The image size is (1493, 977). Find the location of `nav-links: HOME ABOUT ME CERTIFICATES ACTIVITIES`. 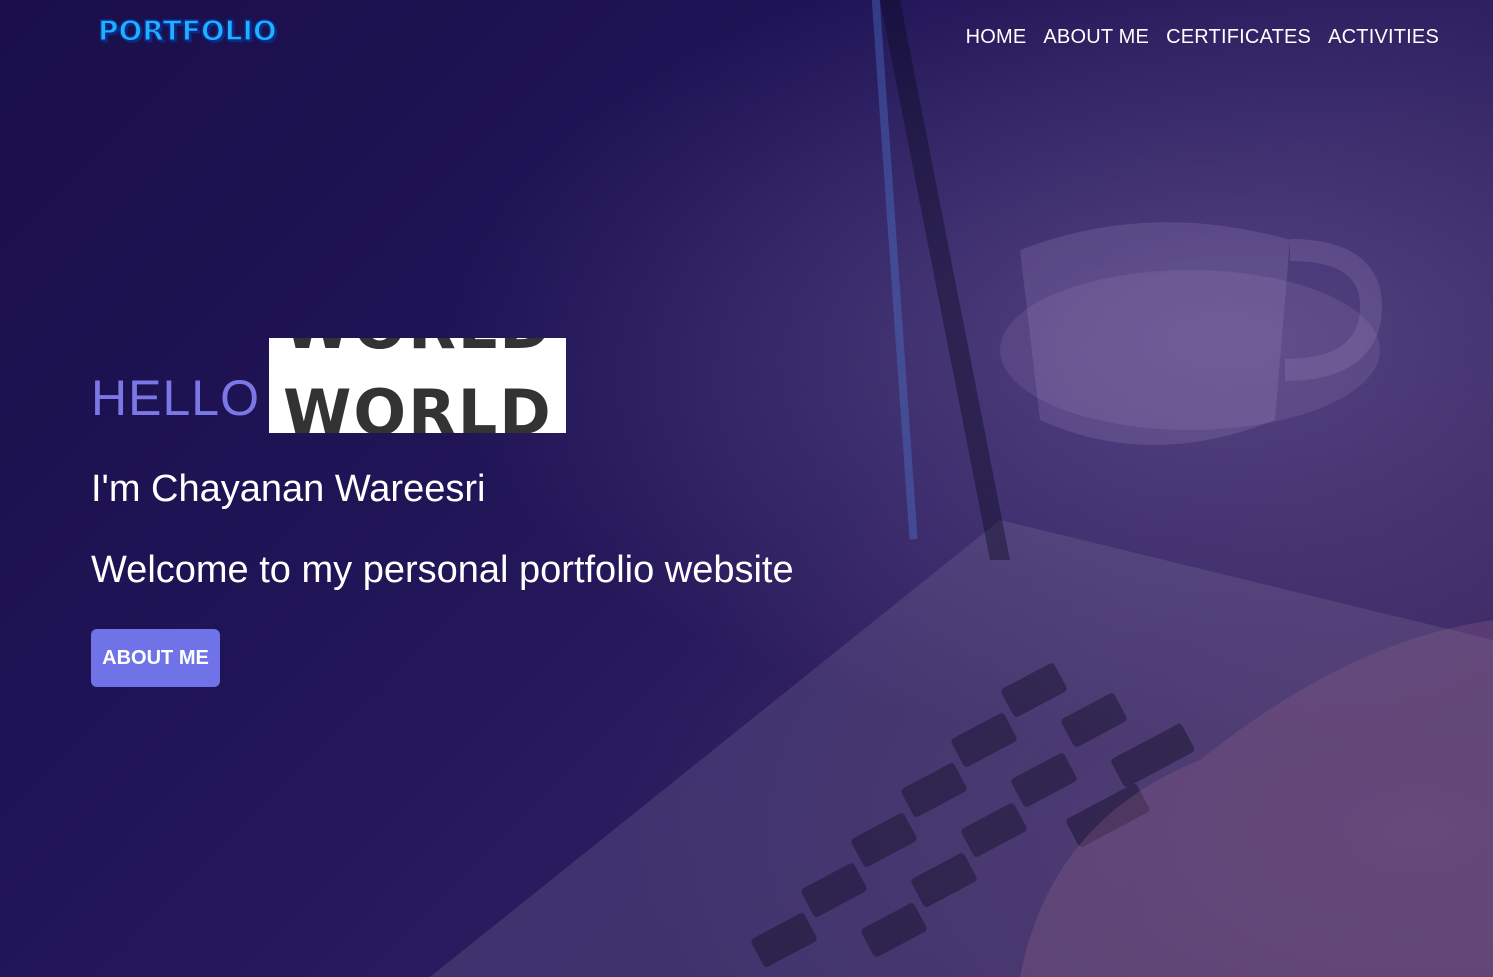

nav-links: HOME ABOUT ME CERTIFICATES ACTIVITIES is located at coordinates (1202, 37).